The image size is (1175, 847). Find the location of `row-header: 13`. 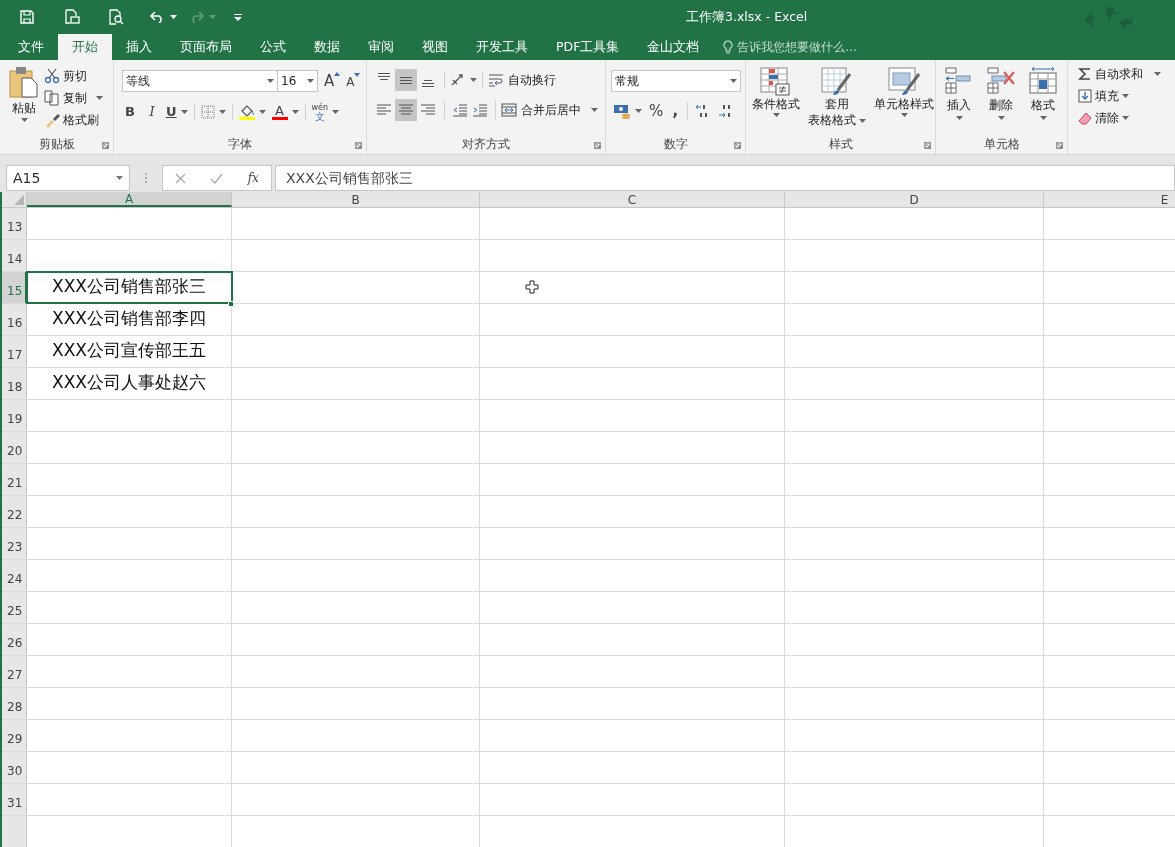

row-header: 13 is located at coordinates (14, 223).